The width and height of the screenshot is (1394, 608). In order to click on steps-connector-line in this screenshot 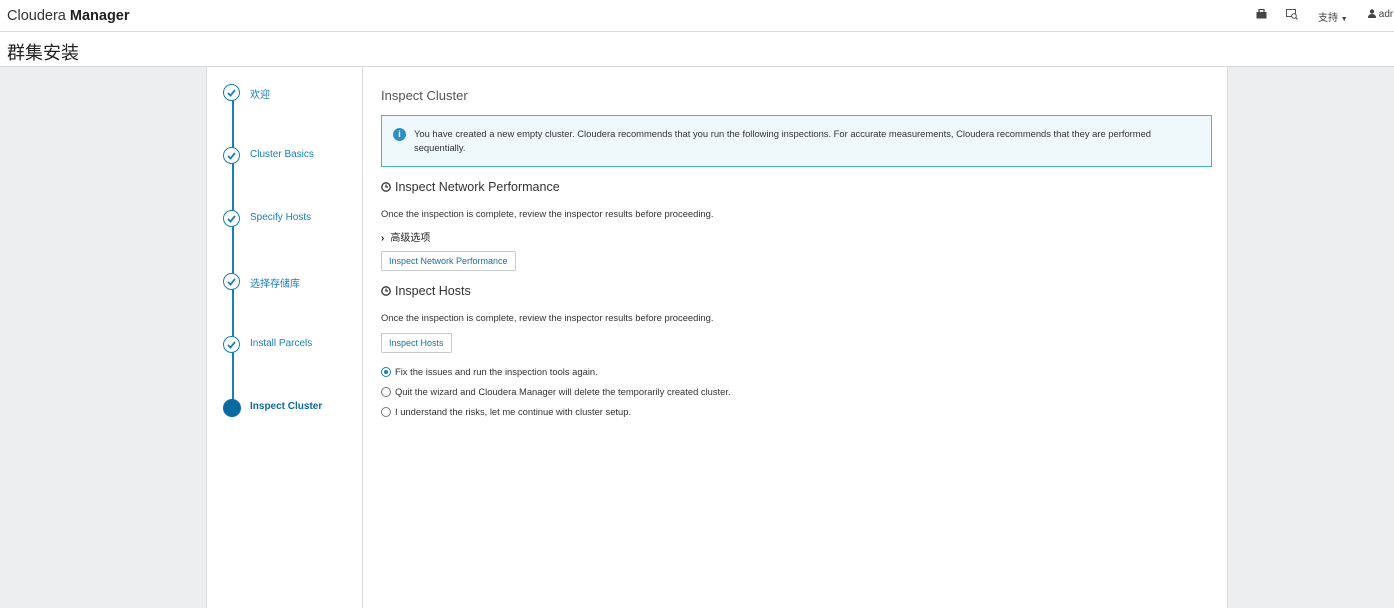, I will do `click(233, 249)`.